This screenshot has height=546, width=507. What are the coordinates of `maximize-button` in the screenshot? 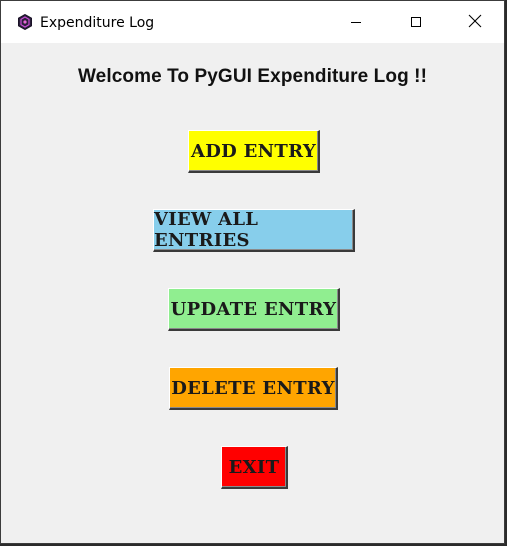 It's located at (416, 22).